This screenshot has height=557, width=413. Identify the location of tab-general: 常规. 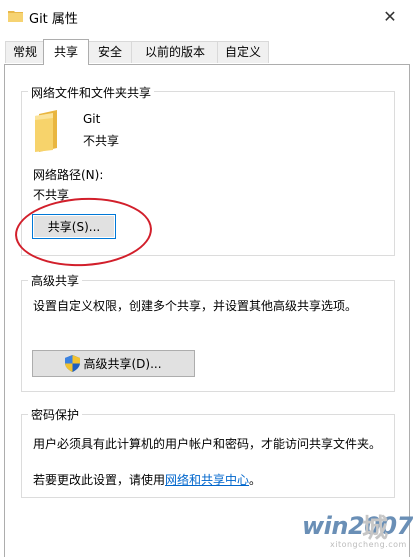
(25, 52).